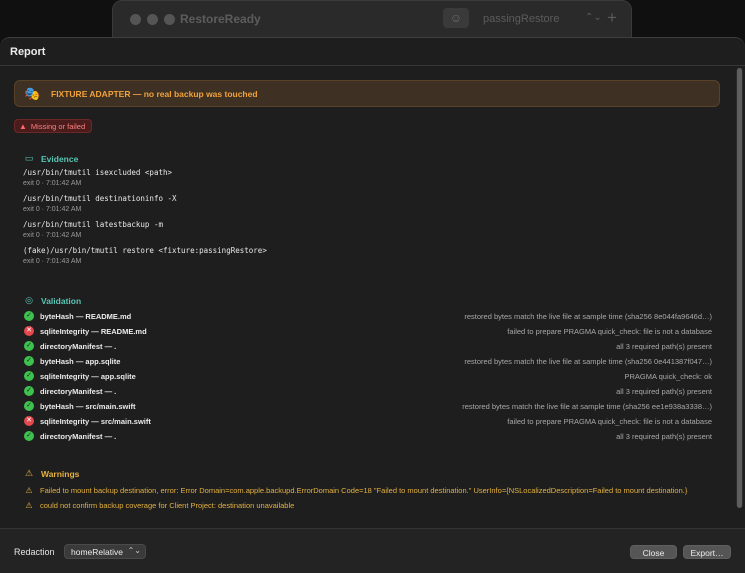  I want to click on checkmark-circle-icon: ◎, so click(29, 300).